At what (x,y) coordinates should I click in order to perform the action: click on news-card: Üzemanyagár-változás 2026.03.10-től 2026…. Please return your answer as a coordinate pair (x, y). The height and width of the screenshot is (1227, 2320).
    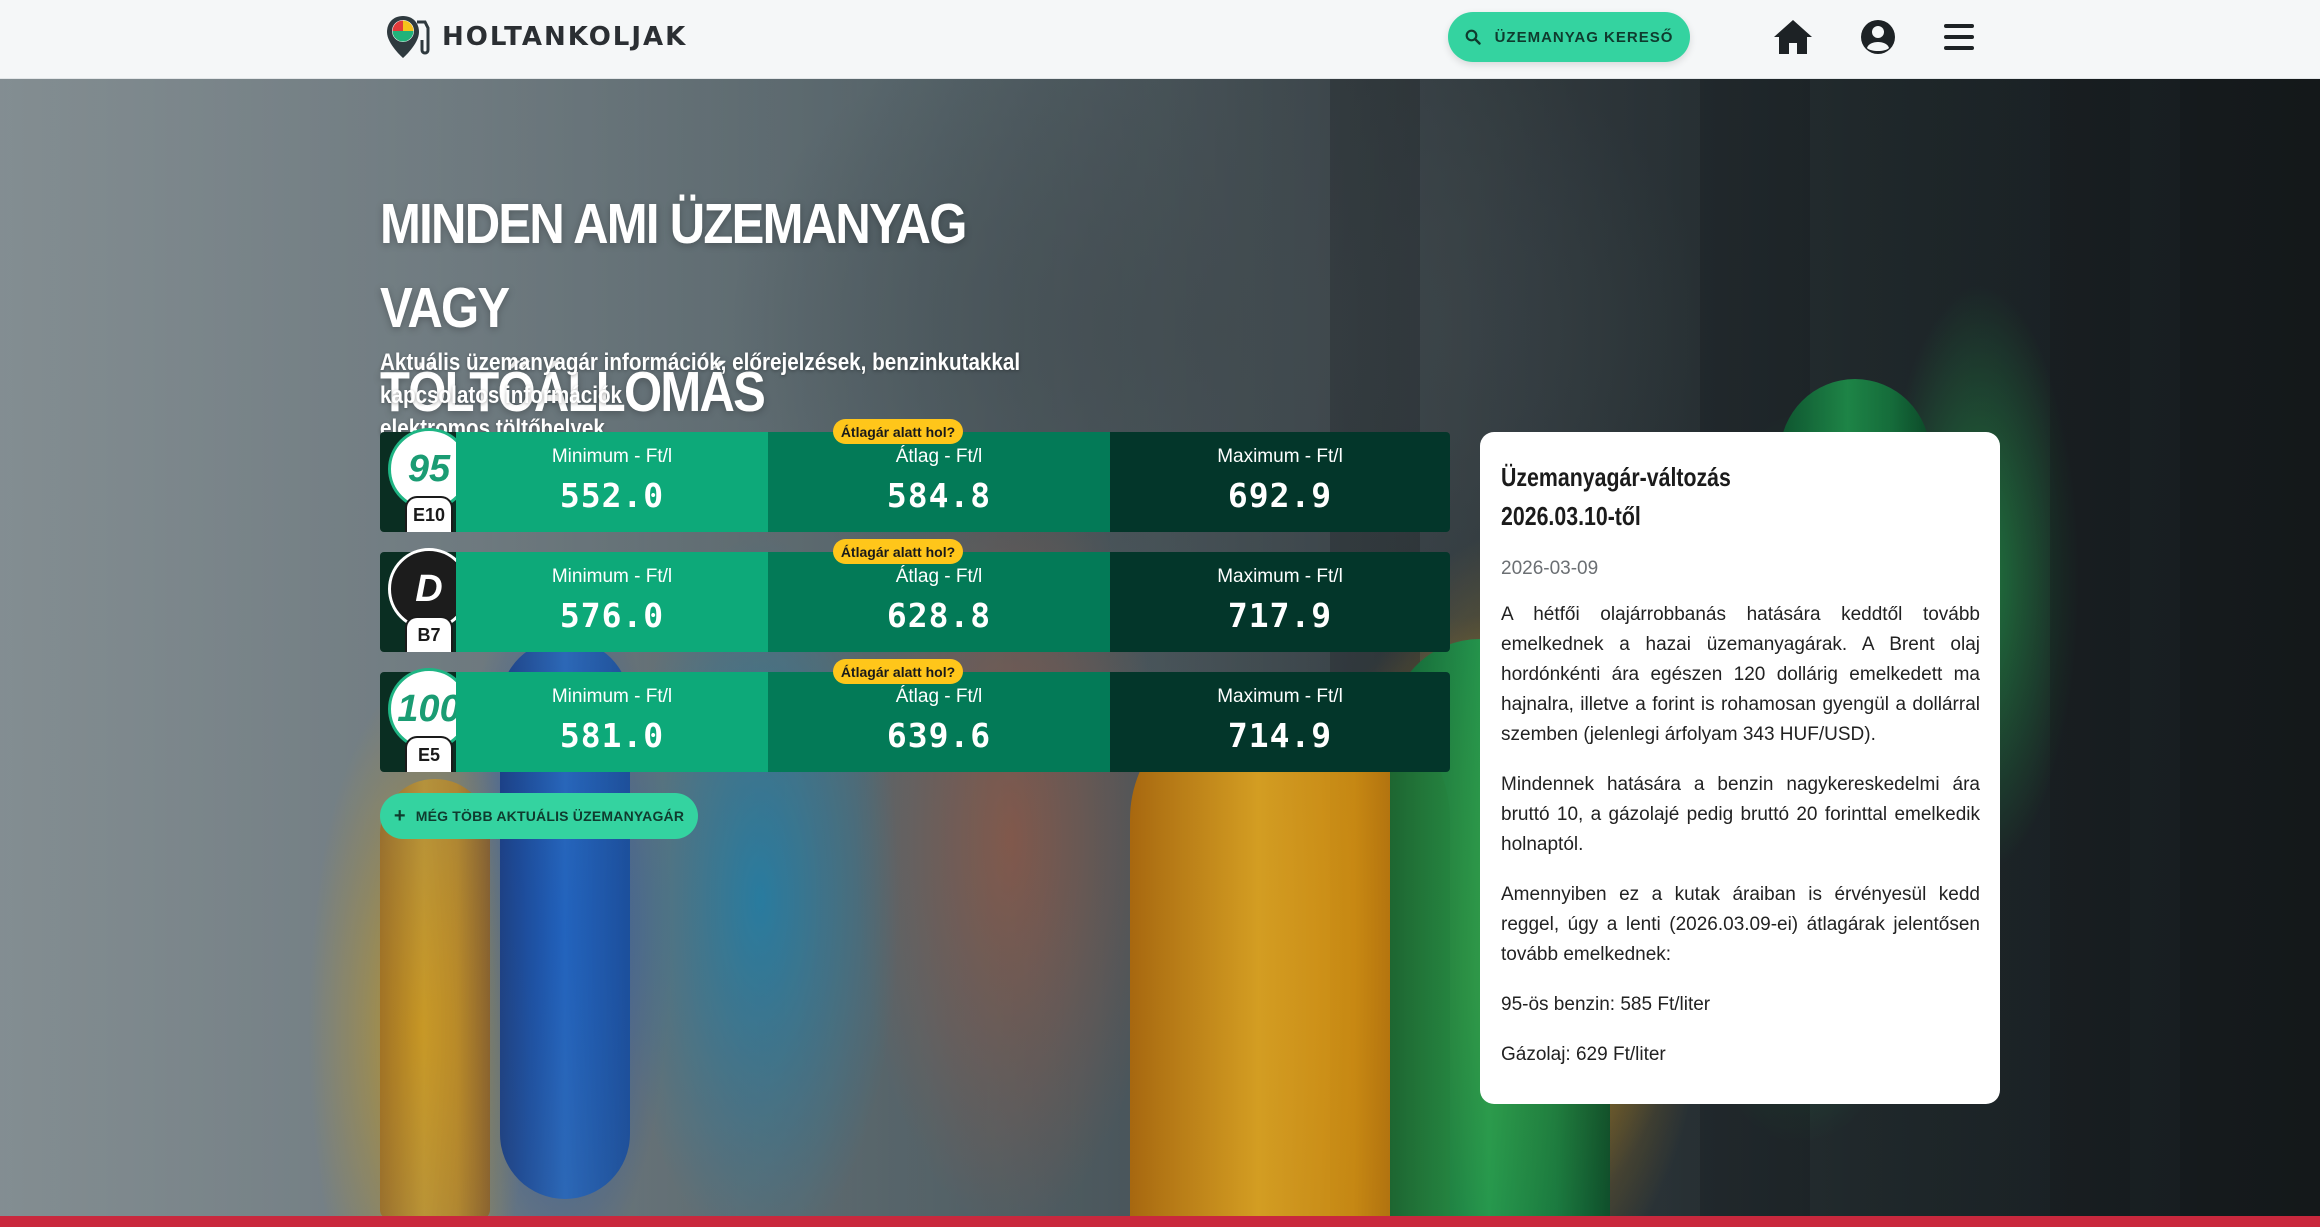
    Looking at the image, I should click on (1740, 768).